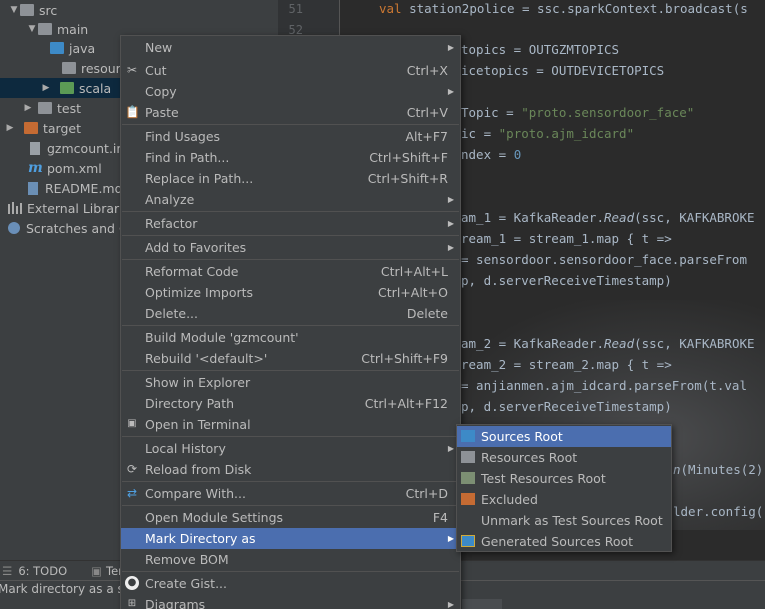 The image size is (765, 609). I want to click on menu-item-label: Analyze, so click(170, 199).